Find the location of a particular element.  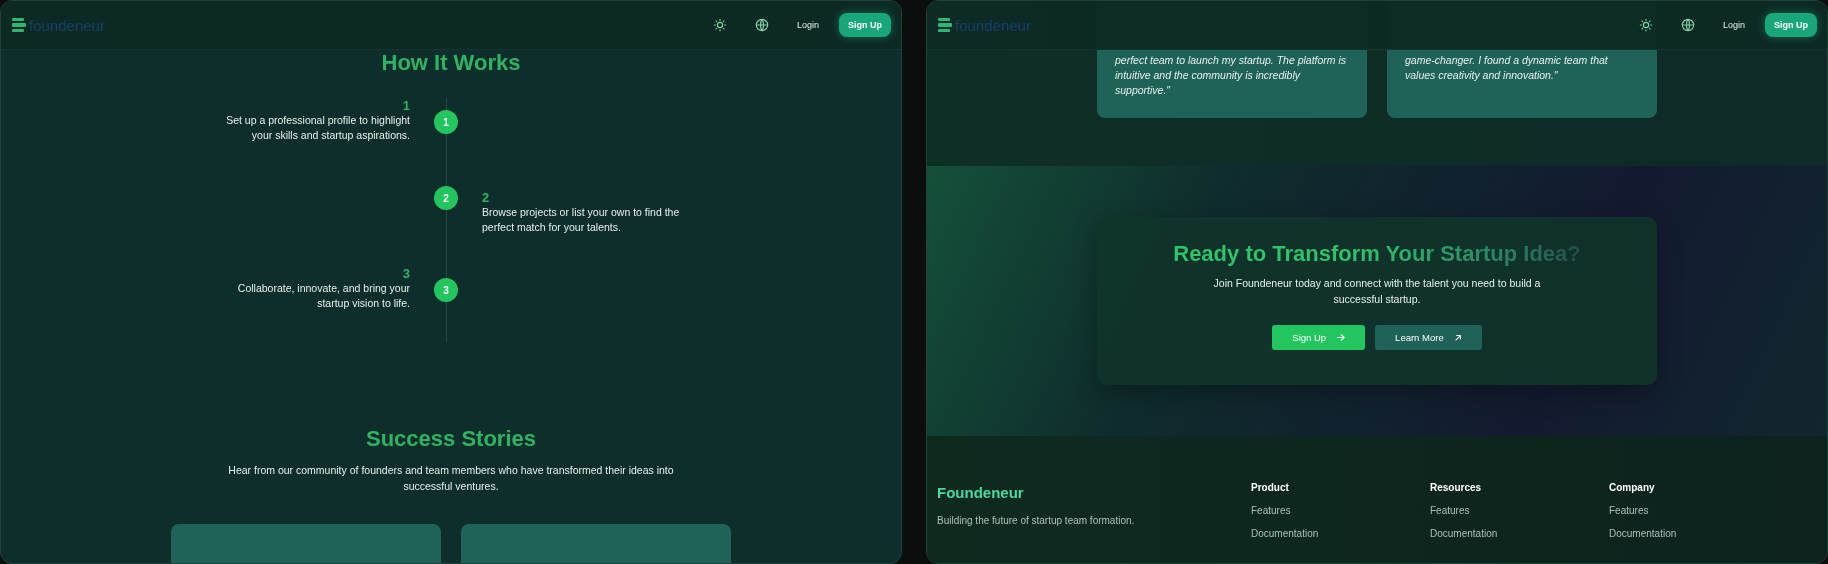

footer-heading: Resources is located at coordinates (1456, 487).